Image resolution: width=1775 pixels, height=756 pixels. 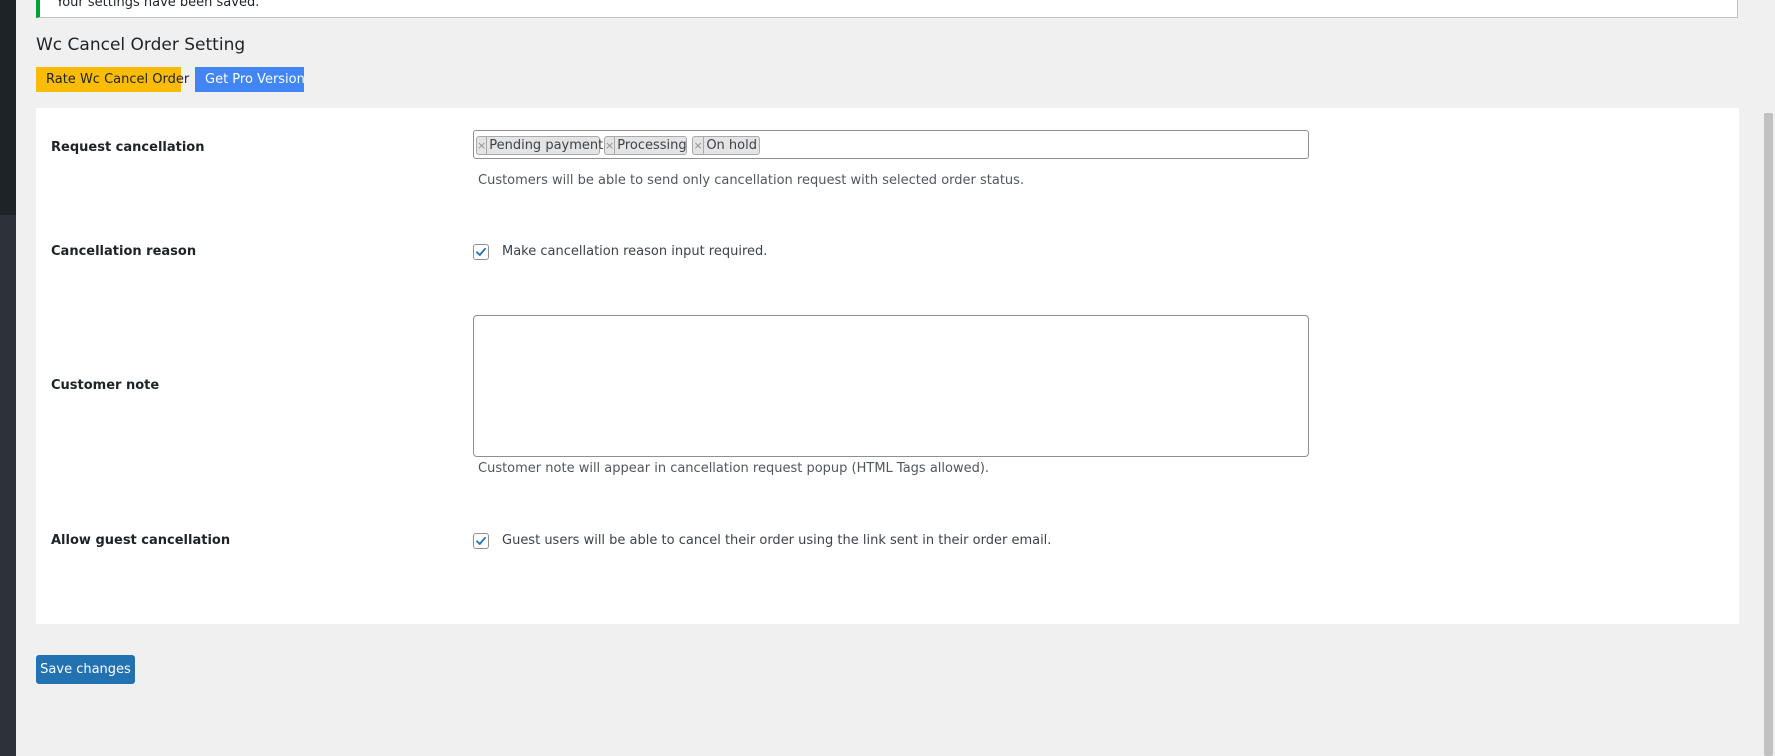 I want to click on scrollbar-thumb, so click(x=1768, y=434).